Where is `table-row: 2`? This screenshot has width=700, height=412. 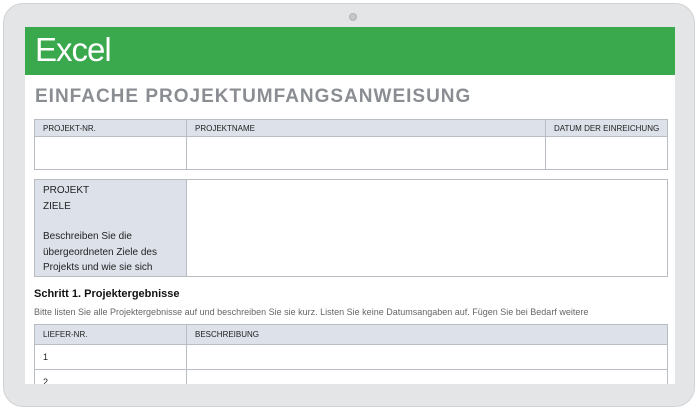
table-row: 2 is located at coordinates (351, 376).